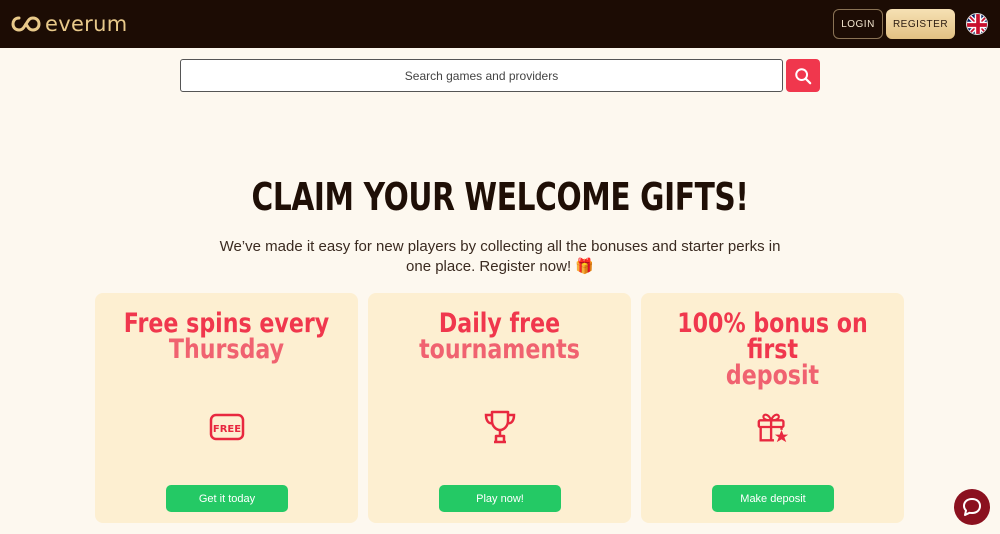 This screenshot has height=534, width=1000. What do you see at coordinates (500, 197) in the screenshot?
I see `page-title: CLAIM YOUR WELCOME GIFTS!` at bounding box center [500, 197].